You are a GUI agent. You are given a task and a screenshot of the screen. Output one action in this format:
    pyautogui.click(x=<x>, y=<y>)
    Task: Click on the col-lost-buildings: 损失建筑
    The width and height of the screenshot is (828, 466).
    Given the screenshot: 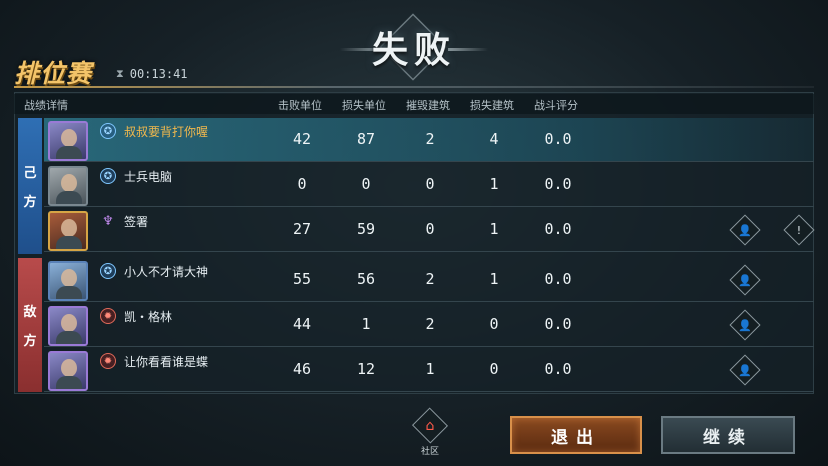 What is the action you would take?
    pyautogui.click(x=492, y=105)
    